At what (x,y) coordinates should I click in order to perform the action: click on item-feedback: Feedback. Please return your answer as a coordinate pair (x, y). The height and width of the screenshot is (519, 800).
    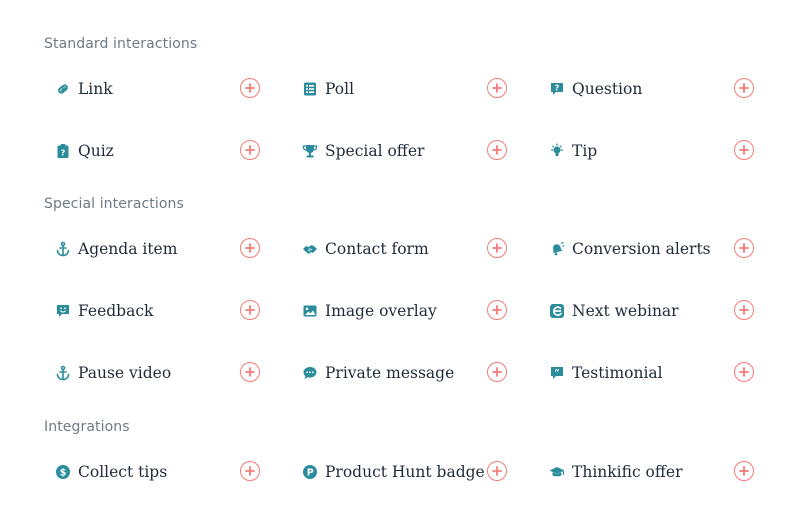
    Looking at the image, I should click on (153, 311).